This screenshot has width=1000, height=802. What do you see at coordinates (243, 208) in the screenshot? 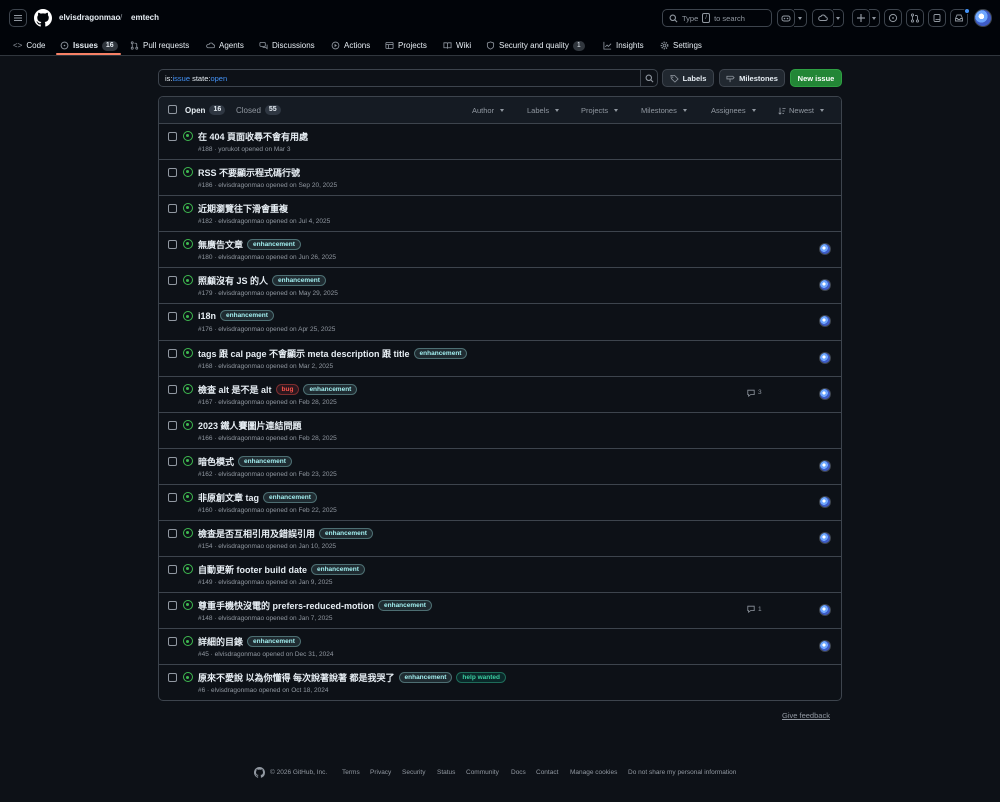
I see `issue-title-link: 近期瀏覽往下滑會重複` at bounding box center [243, 208].